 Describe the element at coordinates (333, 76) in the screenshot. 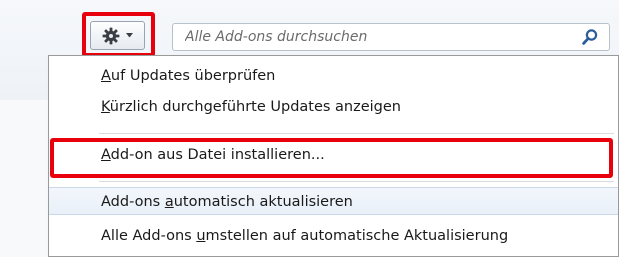

I see `menu-item-check-updates: Auf Updates überprüfen` at that location.